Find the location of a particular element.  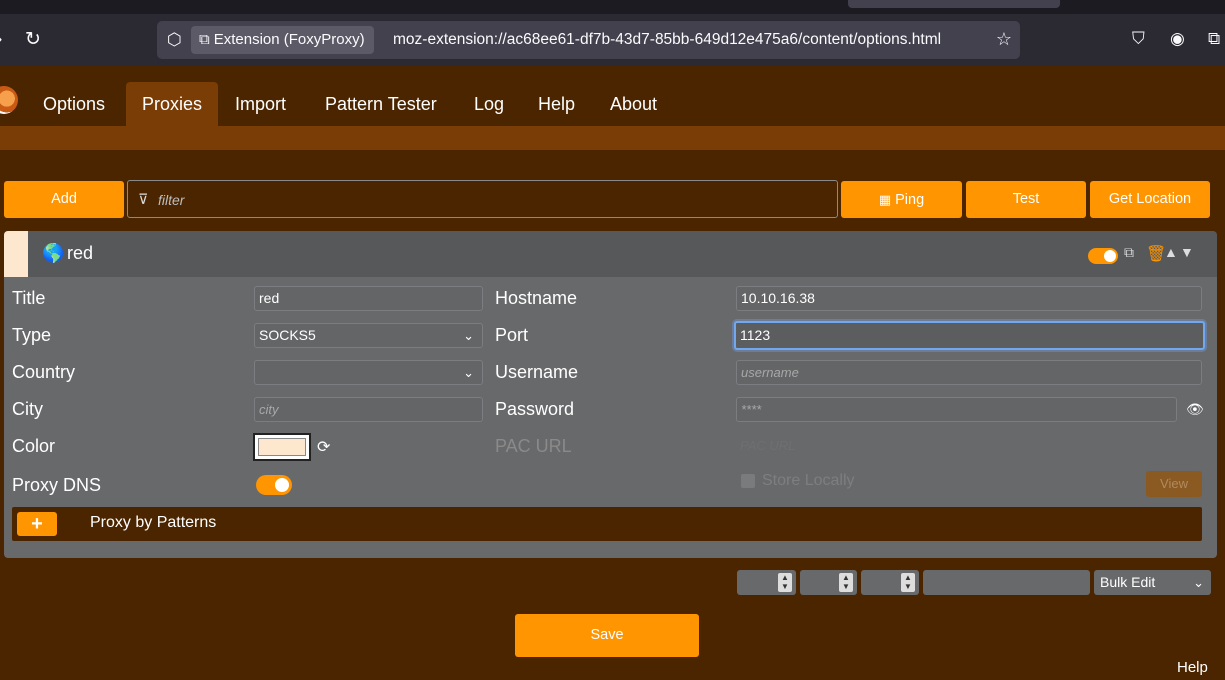

puzzle-icon: ⧉ is located at coordinates (204, 39).